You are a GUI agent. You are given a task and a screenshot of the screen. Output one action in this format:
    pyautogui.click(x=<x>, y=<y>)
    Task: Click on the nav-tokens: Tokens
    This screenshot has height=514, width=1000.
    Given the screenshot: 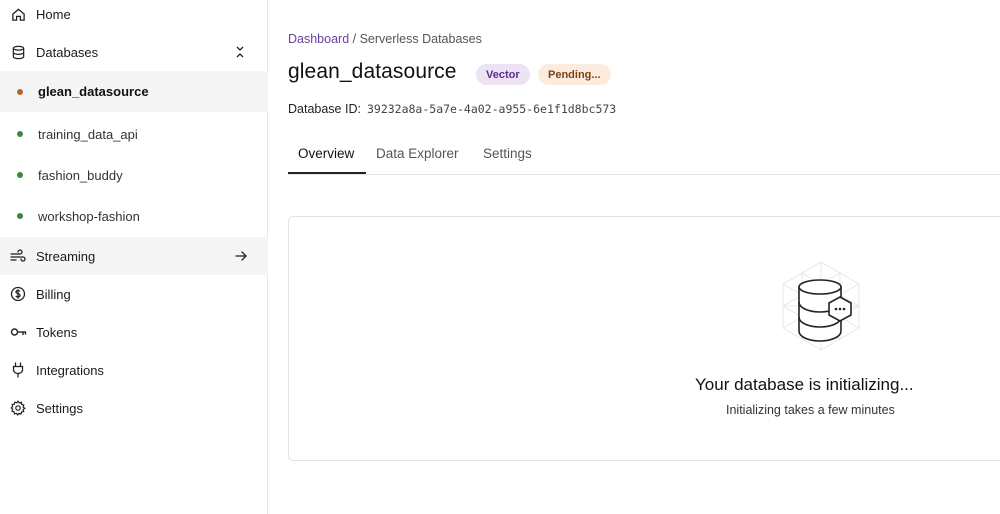 What is the action you would take?
    pyautogui.click(x=134, y=332)
    